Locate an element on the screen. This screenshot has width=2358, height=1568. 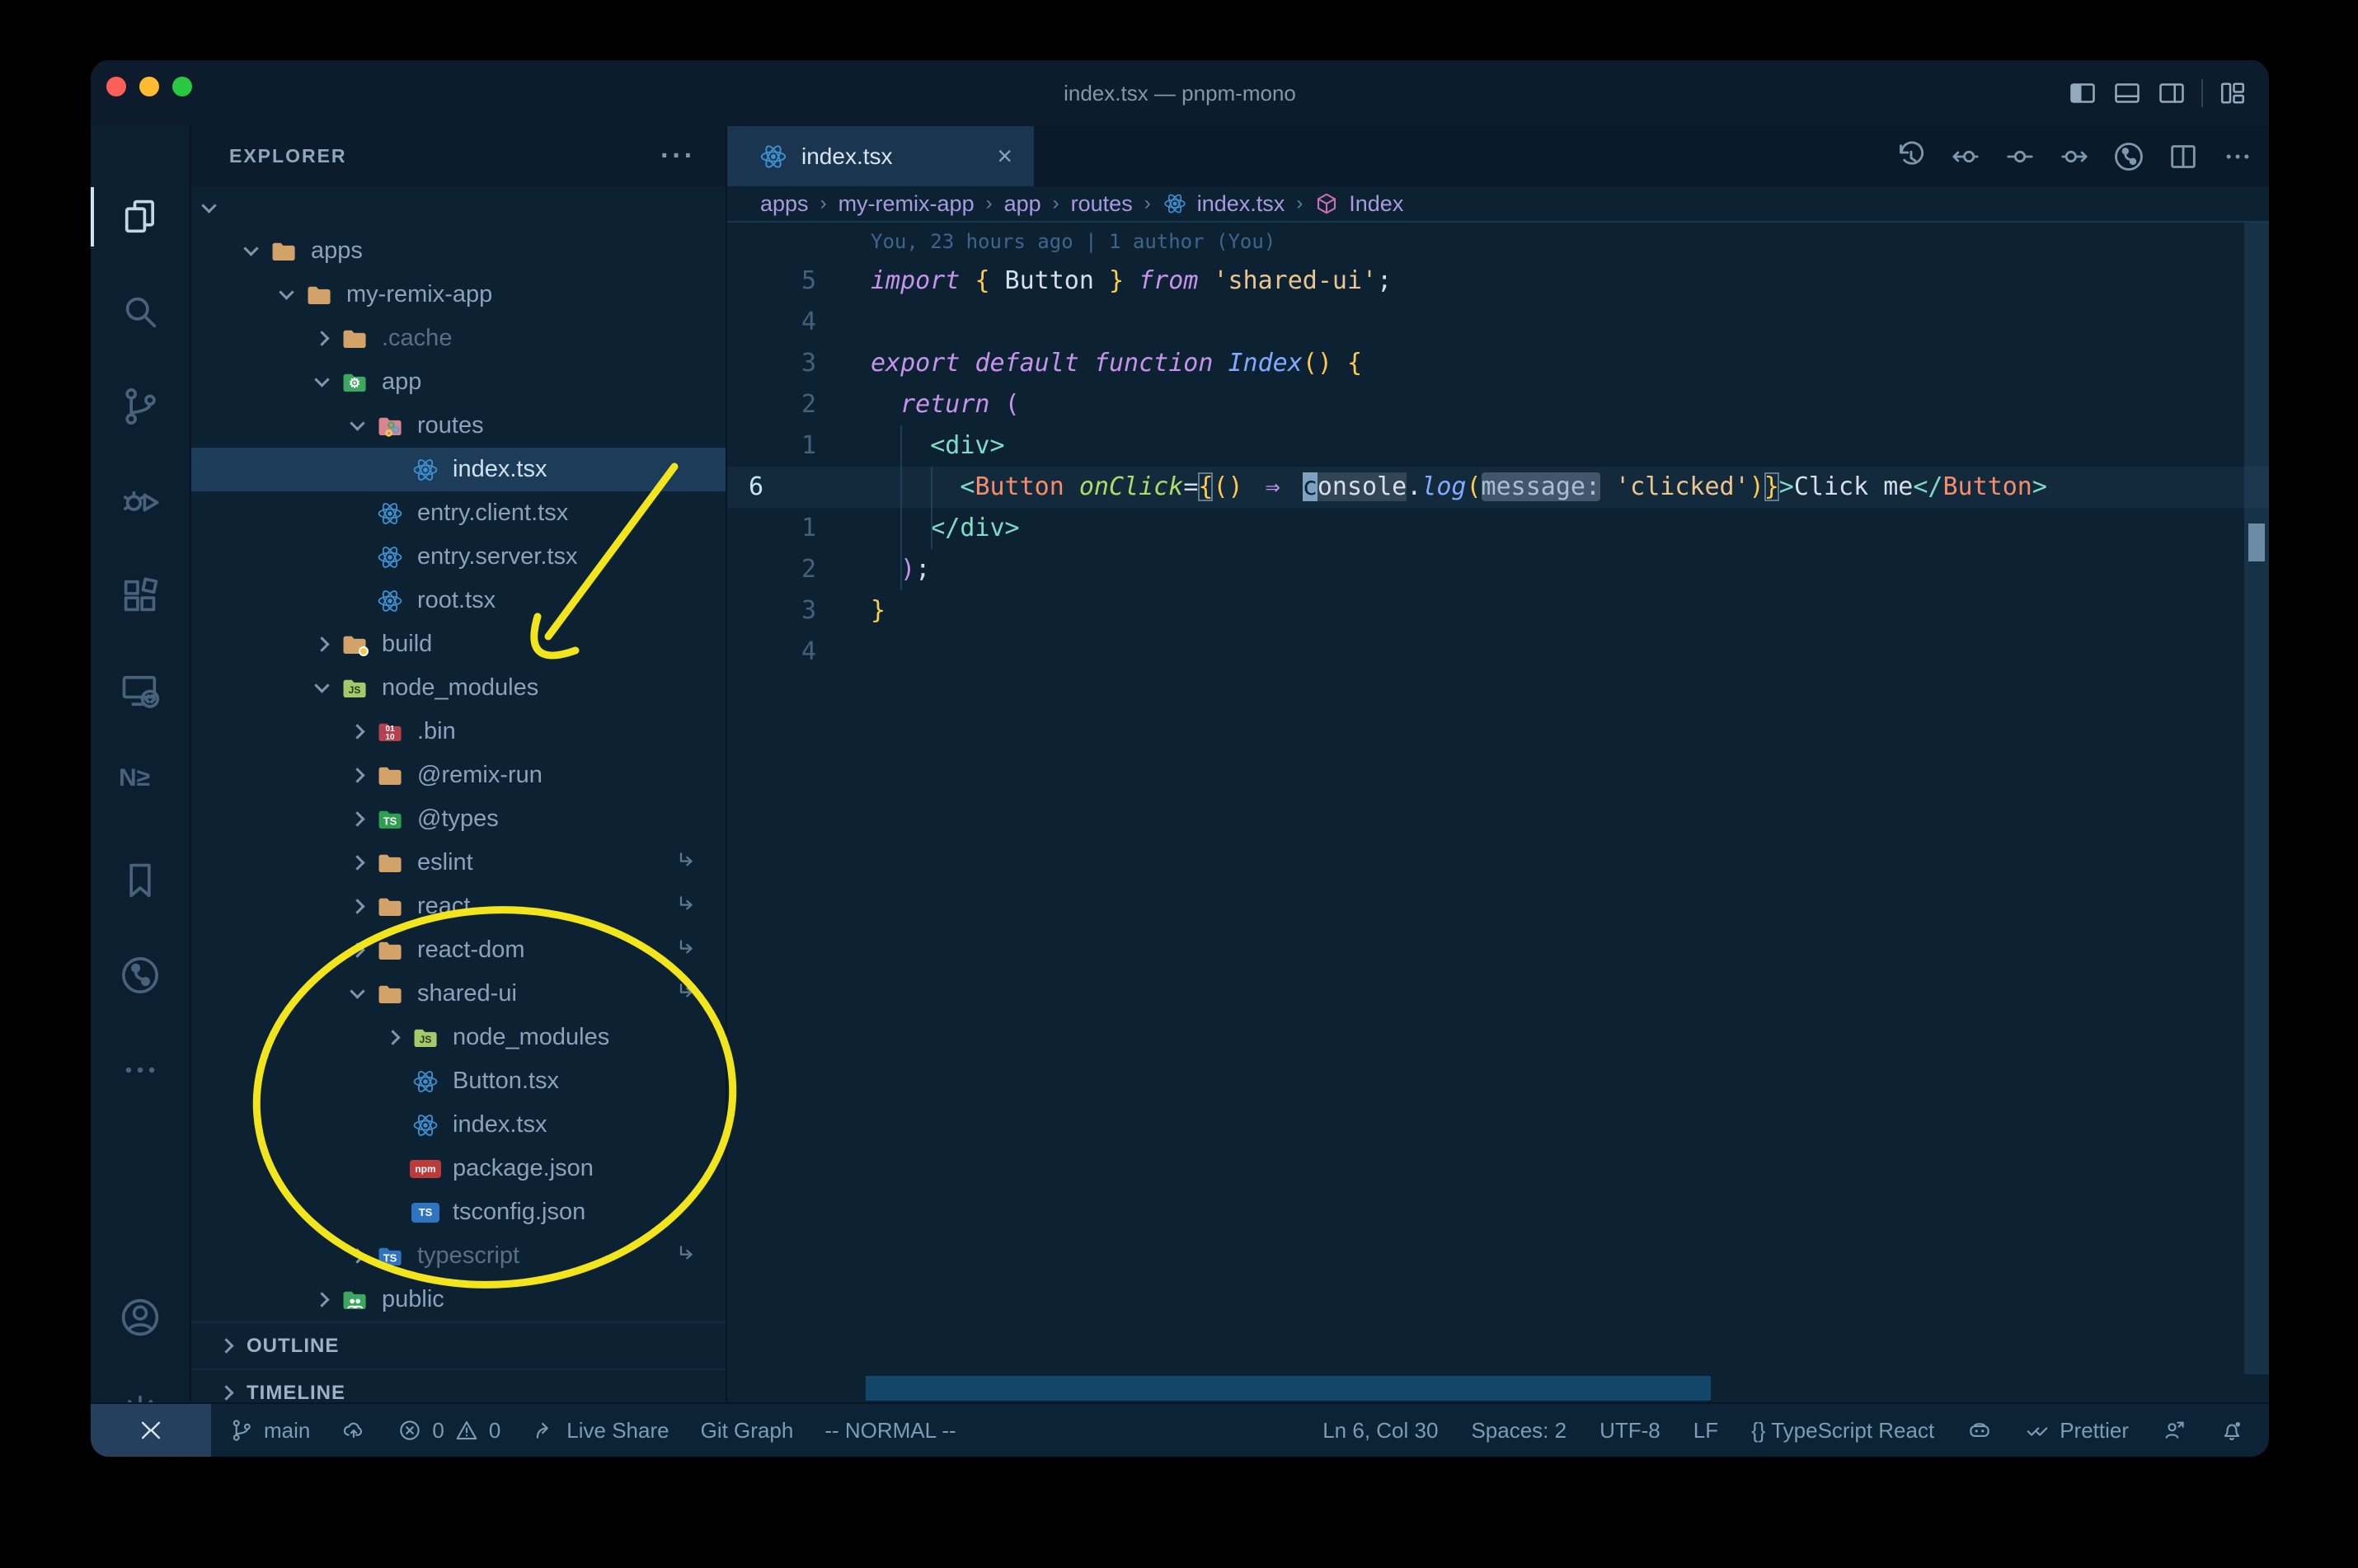
tree-item-build: build is located at coordinates (459, 644).